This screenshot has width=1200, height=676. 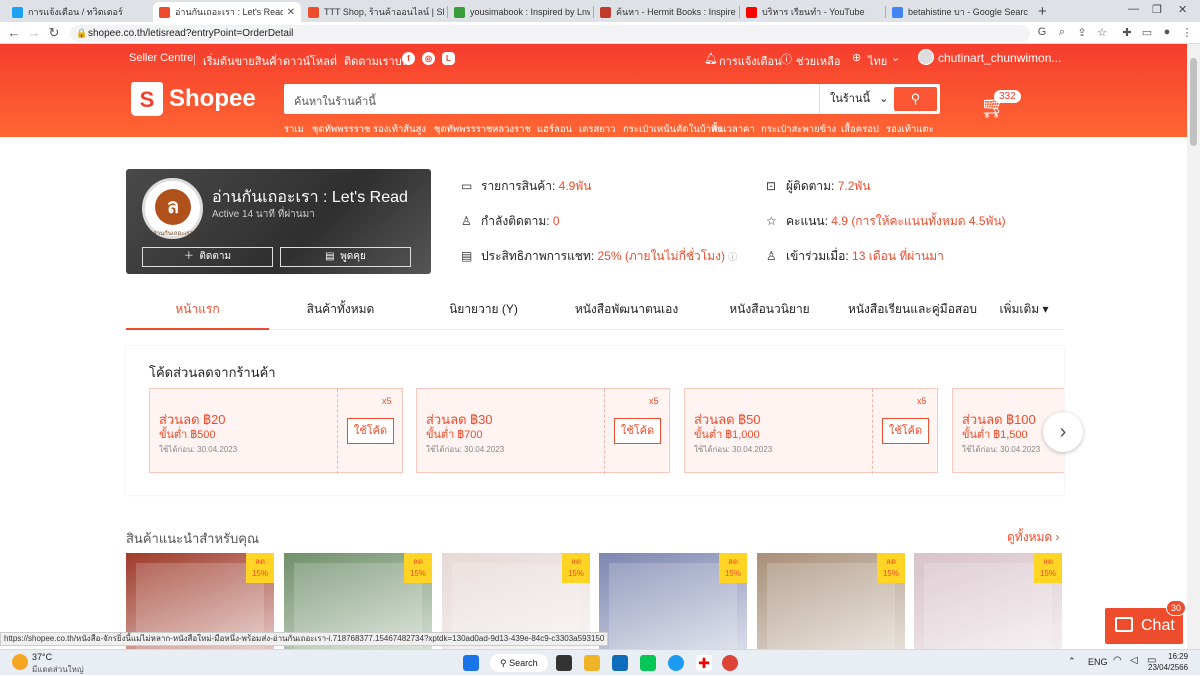 What do you see at coordinates (704, 663) in the screenshot?
I see `red-cross-app-icon: ✚` at bounding box center [704, 663].